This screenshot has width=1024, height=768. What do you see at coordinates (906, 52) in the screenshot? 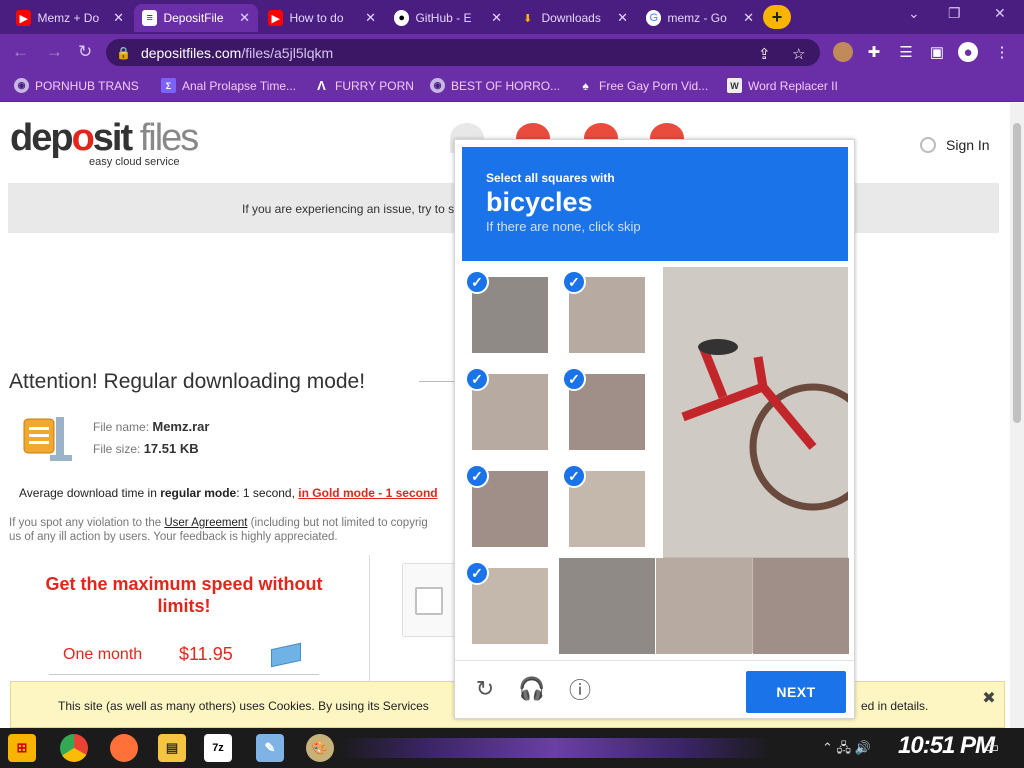
I see `reading-list-icon: ☰` at bounding box center [906, 52].